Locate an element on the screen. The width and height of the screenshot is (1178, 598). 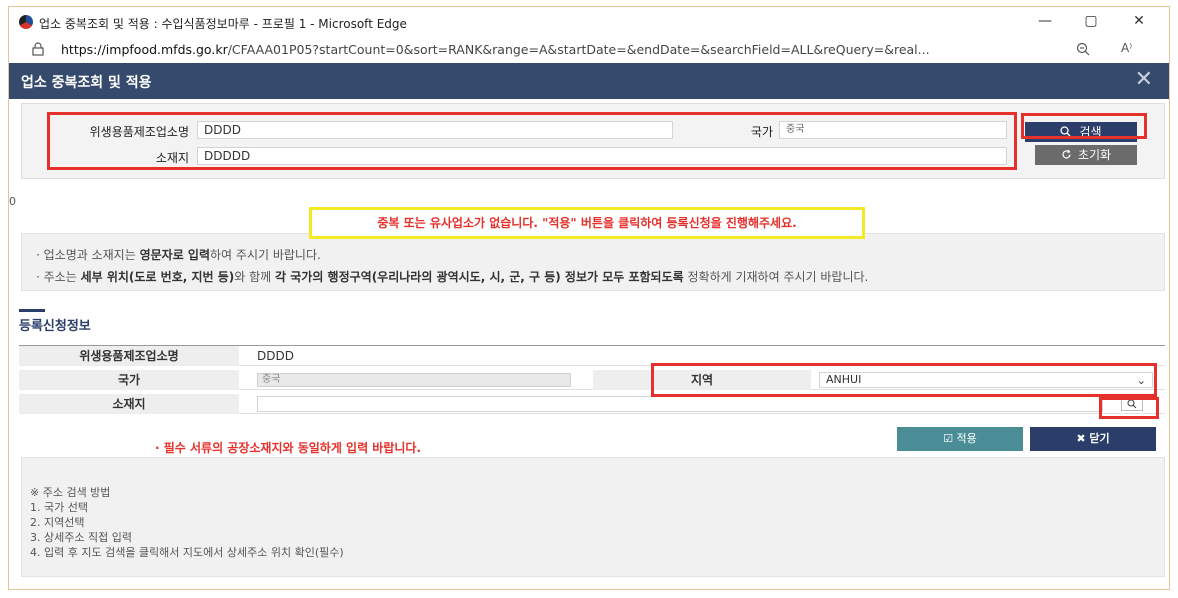
close-button: ✖ 닫기 is located at coordinates (1093, 439).